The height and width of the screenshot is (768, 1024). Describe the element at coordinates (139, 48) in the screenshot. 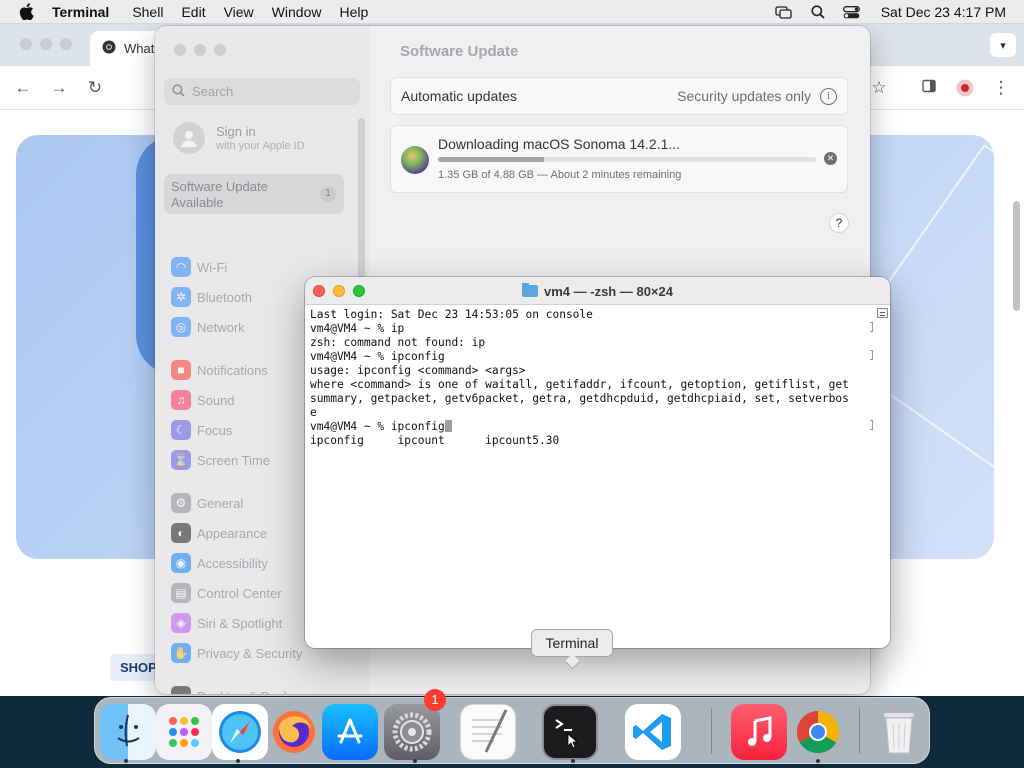

I see `chrome-tab-title: What` at that location.